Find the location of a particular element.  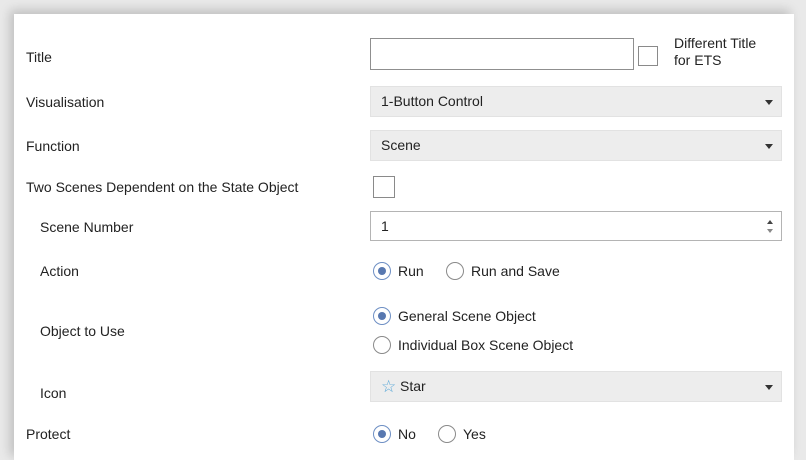

protect-no-label: No is located at coordinates (407, 434).